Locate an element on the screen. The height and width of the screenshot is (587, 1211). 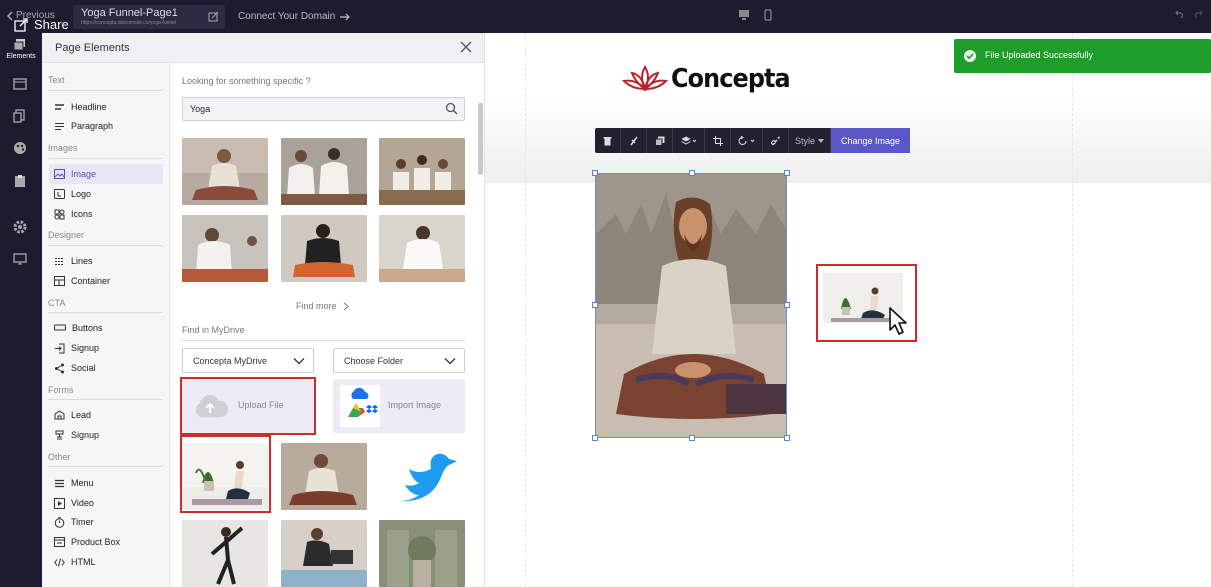
button-icon is located at coordinates (60, 327).